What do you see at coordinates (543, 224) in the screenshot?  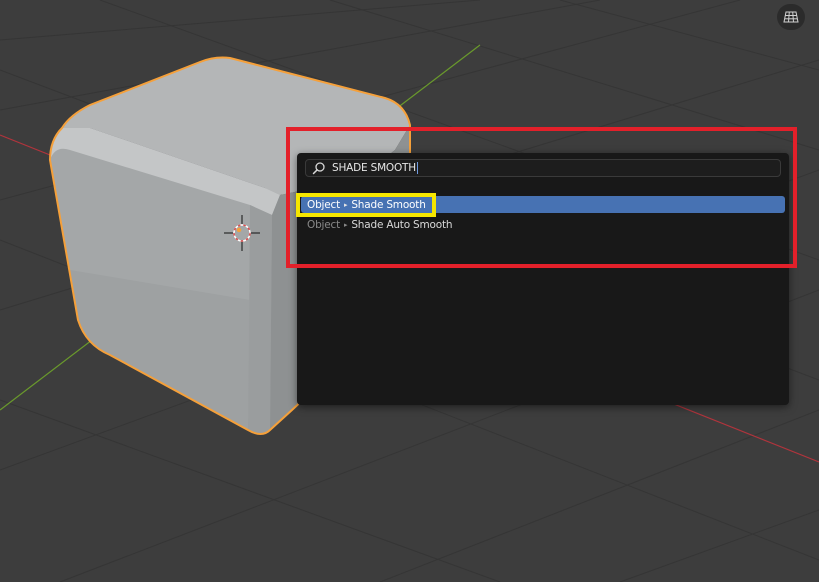 I see `search-result-shade-auto-smooth: Object ▸ Shade Auto Smooth` at bounding box center [543, 224].